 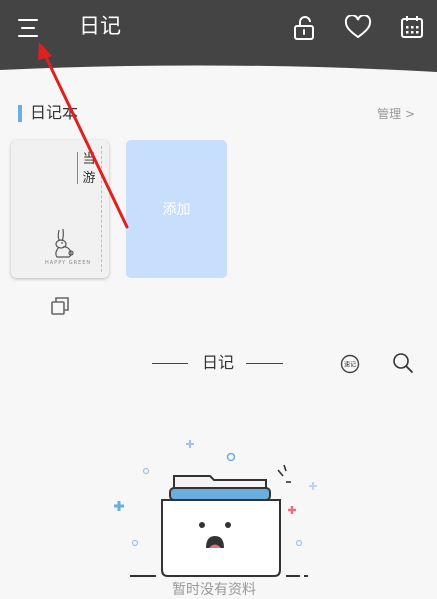 What do you see at coordinates (60, 209) in the screenshot?
I see `notebook-card: 当游 HAPPY GREEN` at bounding box center [60, 209].